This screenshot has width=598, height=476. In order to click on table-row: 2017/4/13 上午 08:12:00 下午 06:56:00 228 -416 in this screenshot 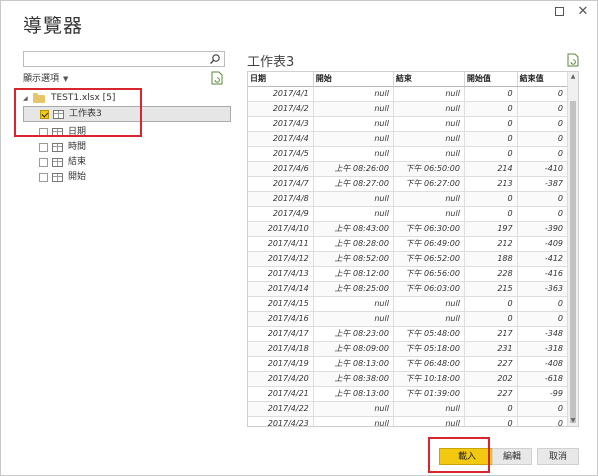, I will do `click(408, 274)`.